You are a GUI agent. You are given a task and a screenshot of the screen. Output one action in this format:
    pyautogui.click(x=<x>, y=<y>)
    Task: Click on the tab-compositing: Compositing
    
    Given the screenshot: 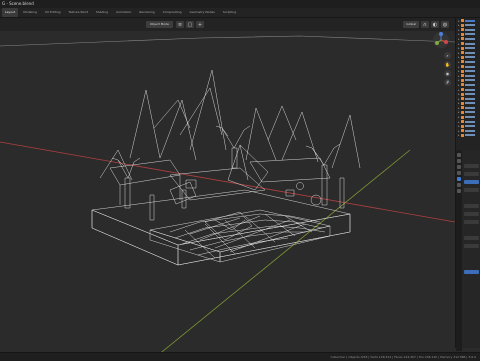 What is the action you would take?
    pyautogui.click(x=172, y=12)
    